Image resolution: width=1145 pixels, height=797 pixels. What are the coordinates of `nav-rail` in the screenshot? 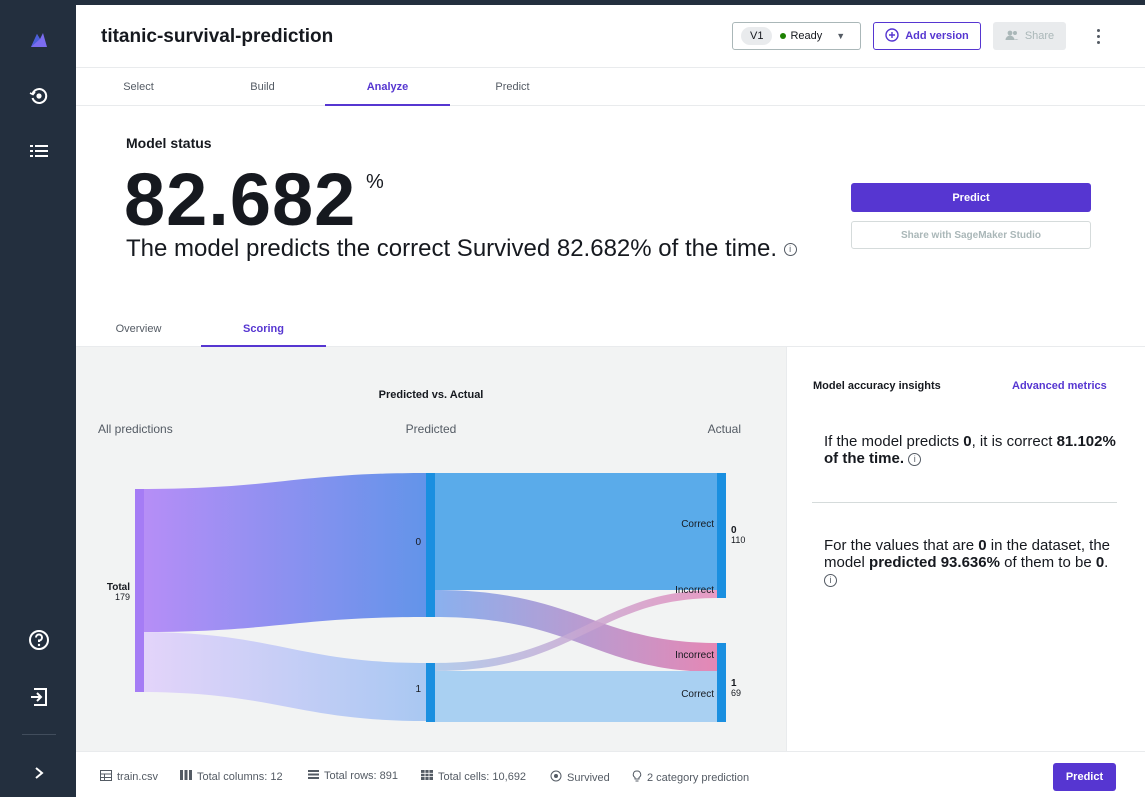 It's located at (38, 398).